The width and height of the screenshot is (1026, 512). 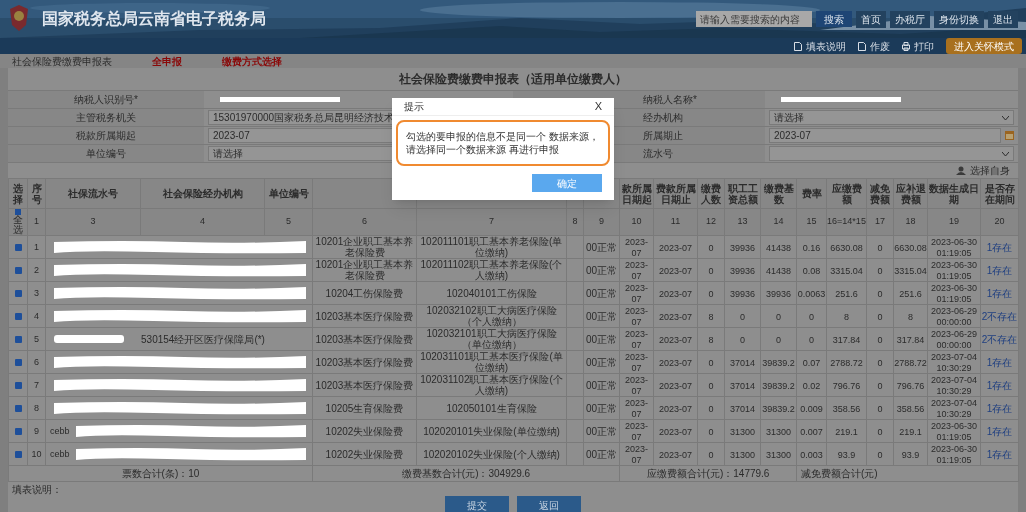 I want to click on caret-icon, so click(x=1005, y=153).